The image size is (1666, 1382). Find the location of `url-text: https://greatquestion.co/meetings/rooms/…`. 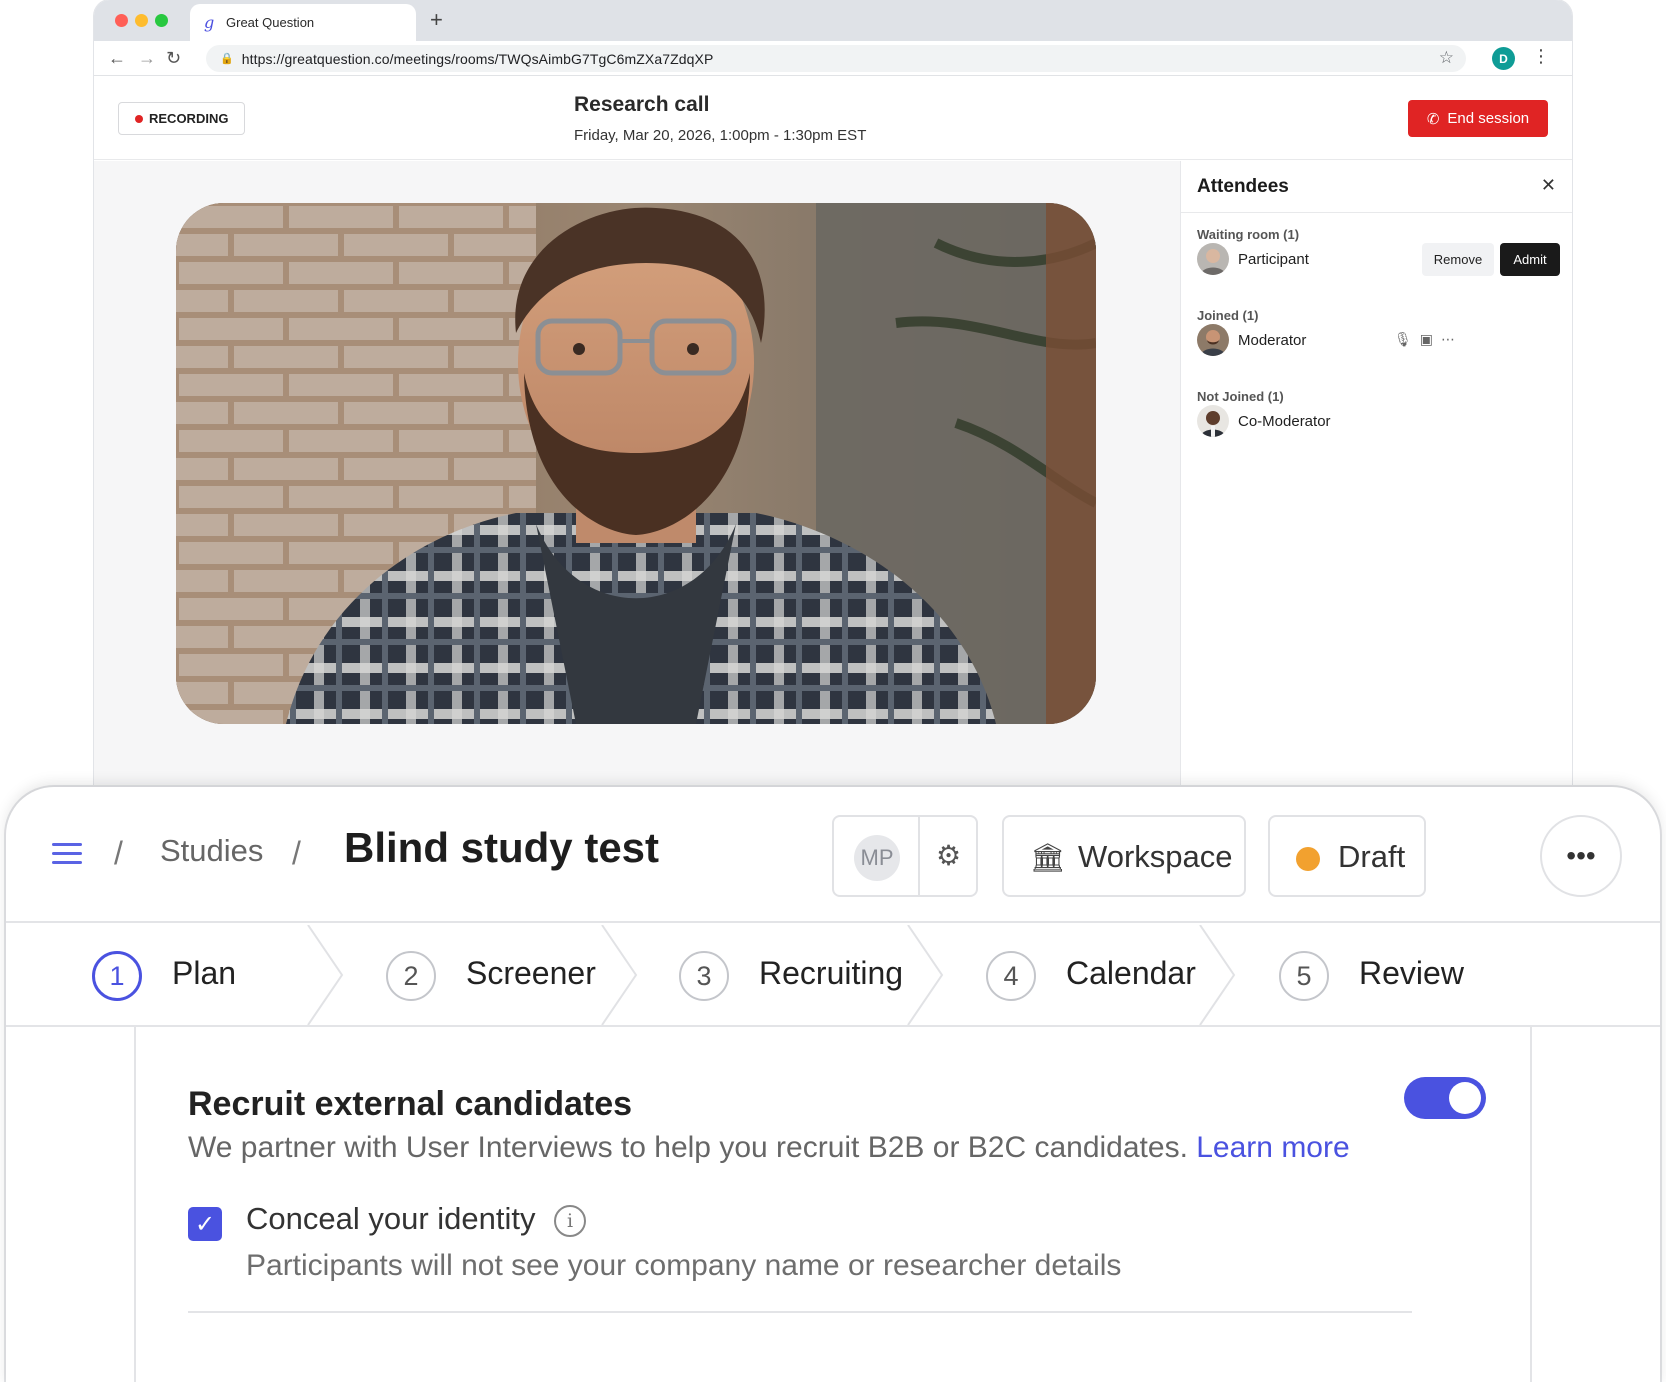

url-text: https://greatquestion.co/meetings/rooms/… is located at coordinates (477, 58).